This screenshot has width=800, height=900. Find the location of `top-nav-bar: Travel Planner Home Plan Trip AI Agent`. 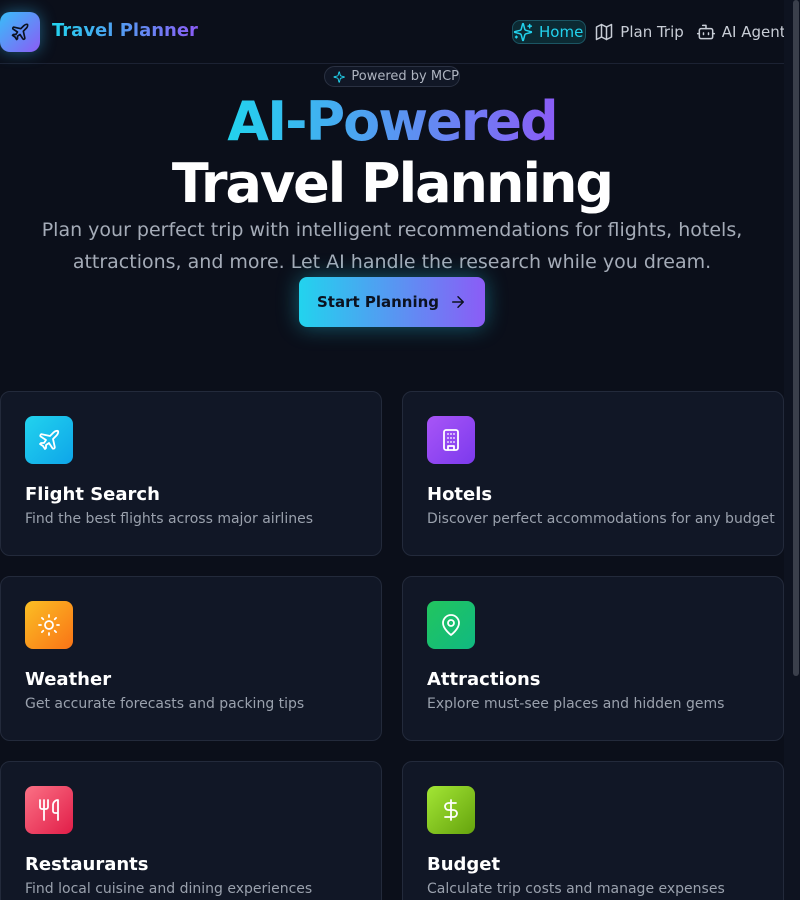

top-nav-bar: Travel Planner Home Plan Trip AI Agent is located at coordinates (393, 32).